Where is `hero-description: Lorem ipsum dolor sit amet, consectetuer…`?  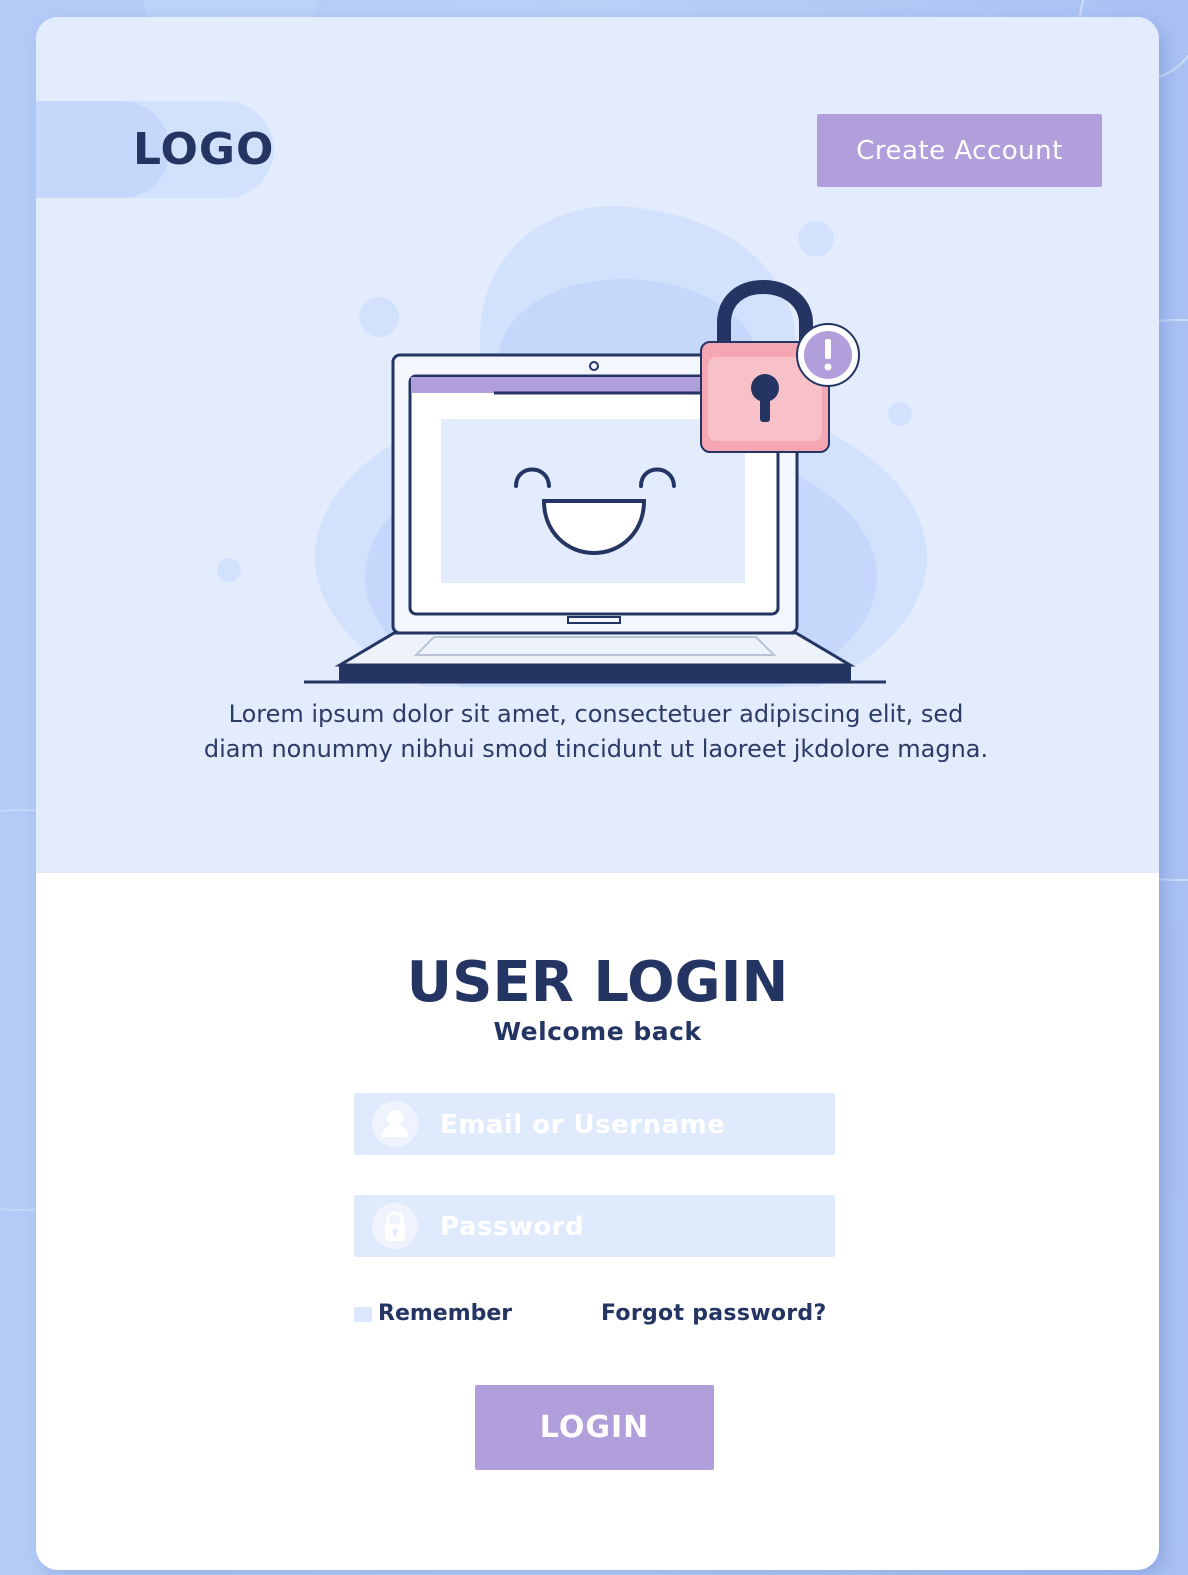
hero-description: Lorem ipsum dolor sit amet, consectetuer… is located at coordinates (596, 731).